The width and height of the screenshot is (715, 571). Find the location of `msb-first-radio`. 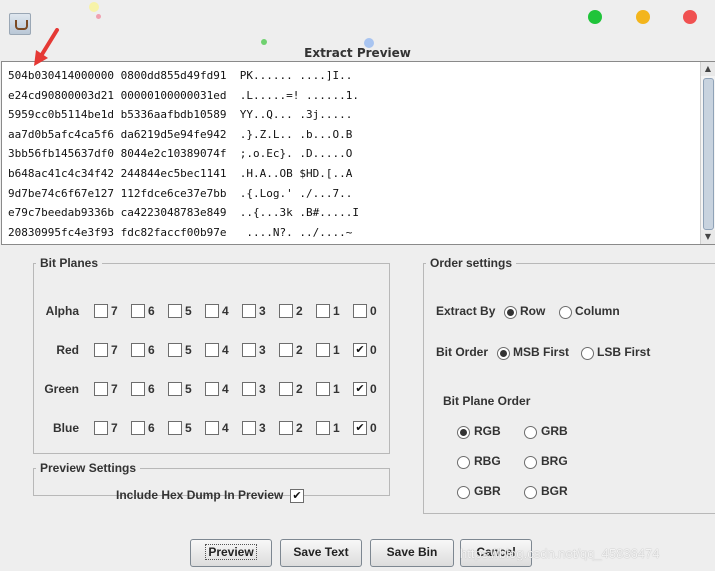

msb-first-radio is located at coordinates (503, 353).